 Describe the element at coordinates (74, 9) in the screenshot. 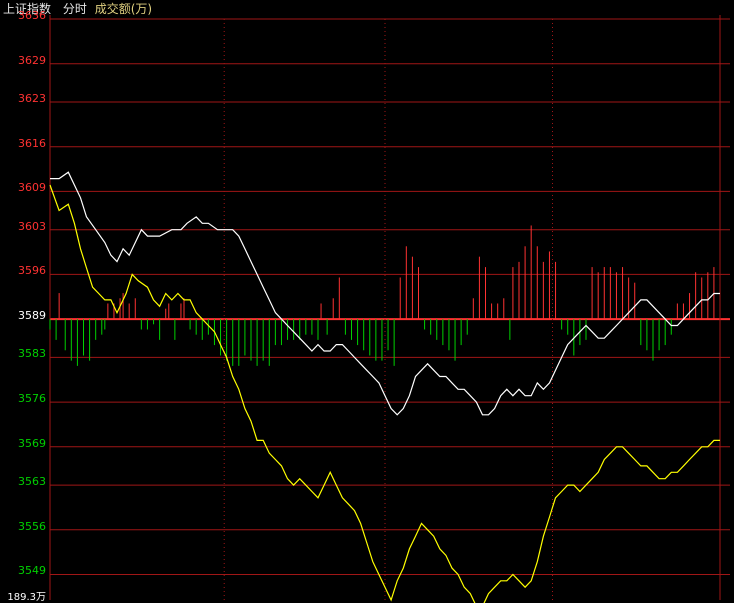

I see `chart-mode: 分时` at that location.